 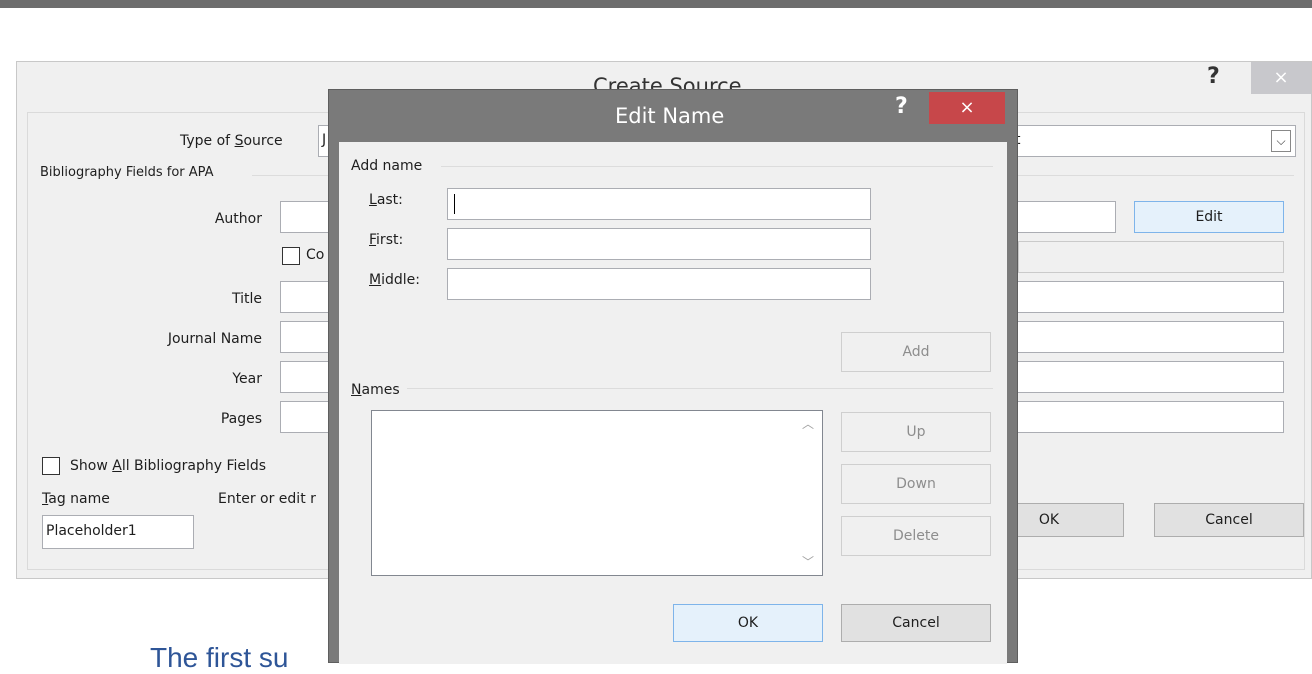 What do you see at coordinates (400, 280) in the screenshot?
I see `label-text: iddle:` at bounding box center [400, 280].